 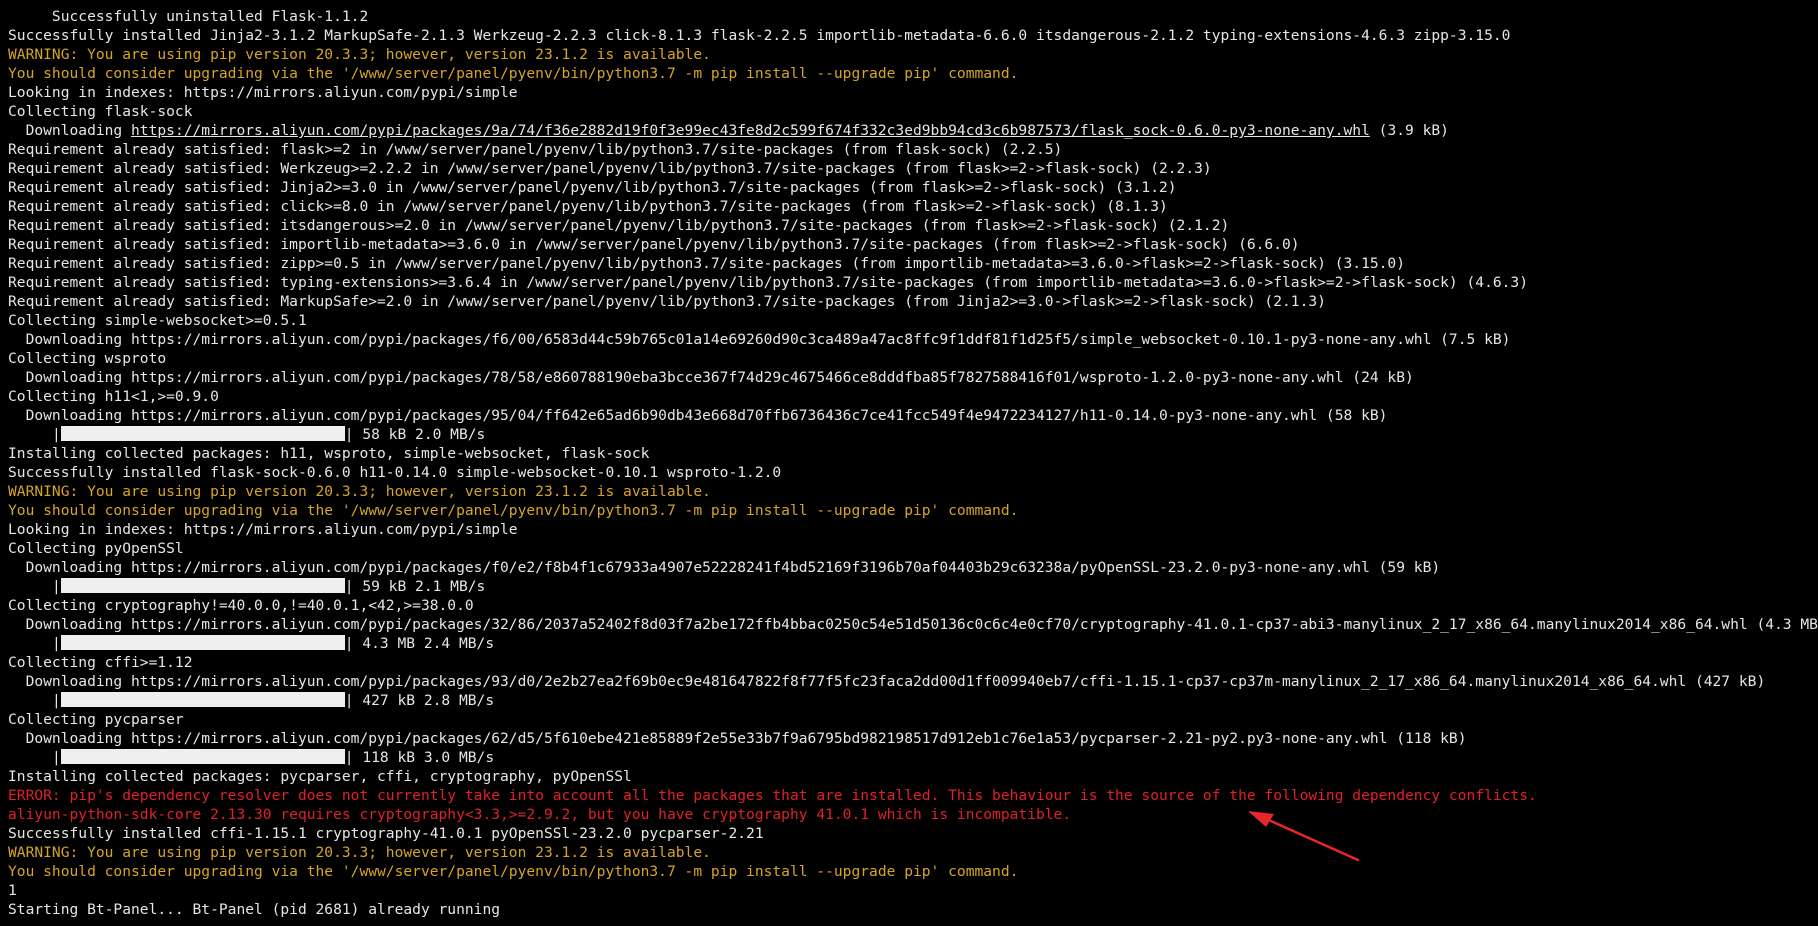 I want to click on progress-line: | | 427 kB 2.8 MB/s, so click(x=273, y=700).